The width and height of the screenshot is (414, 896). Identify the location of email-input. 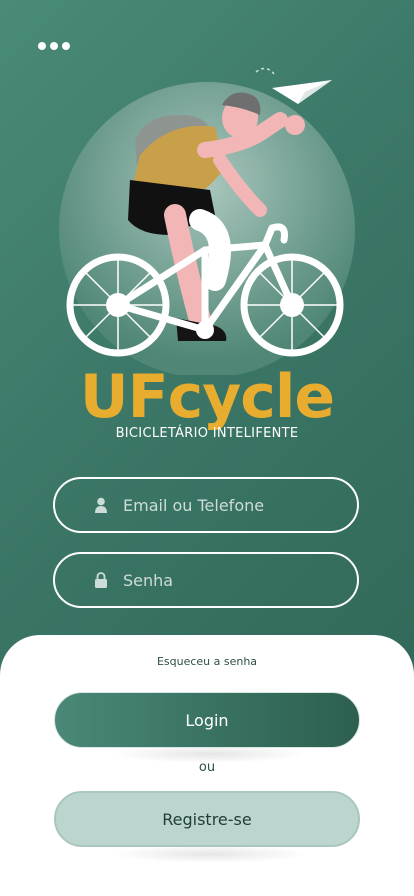
(223, 505).